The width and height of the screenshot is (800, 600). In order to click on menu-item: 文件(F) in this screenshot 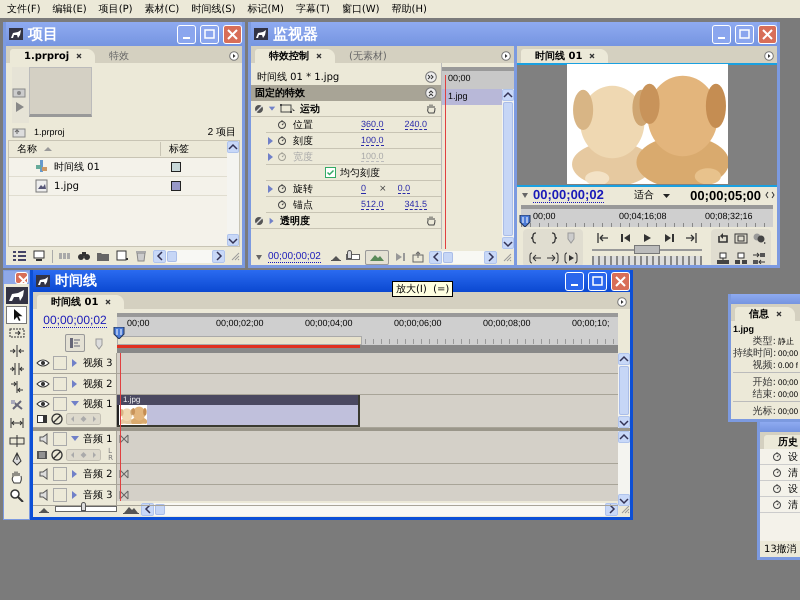, I will do `click(24, 9)`.